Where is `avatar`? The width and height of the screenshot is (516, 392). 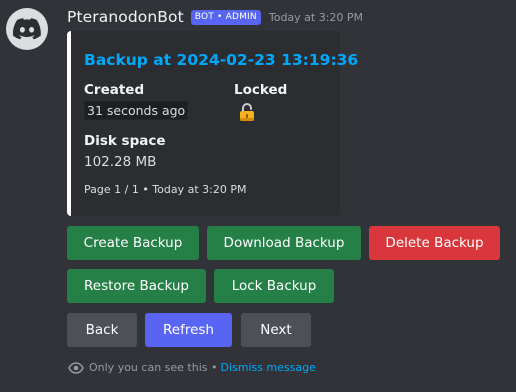
avatar is located at coordinates (27, 29).